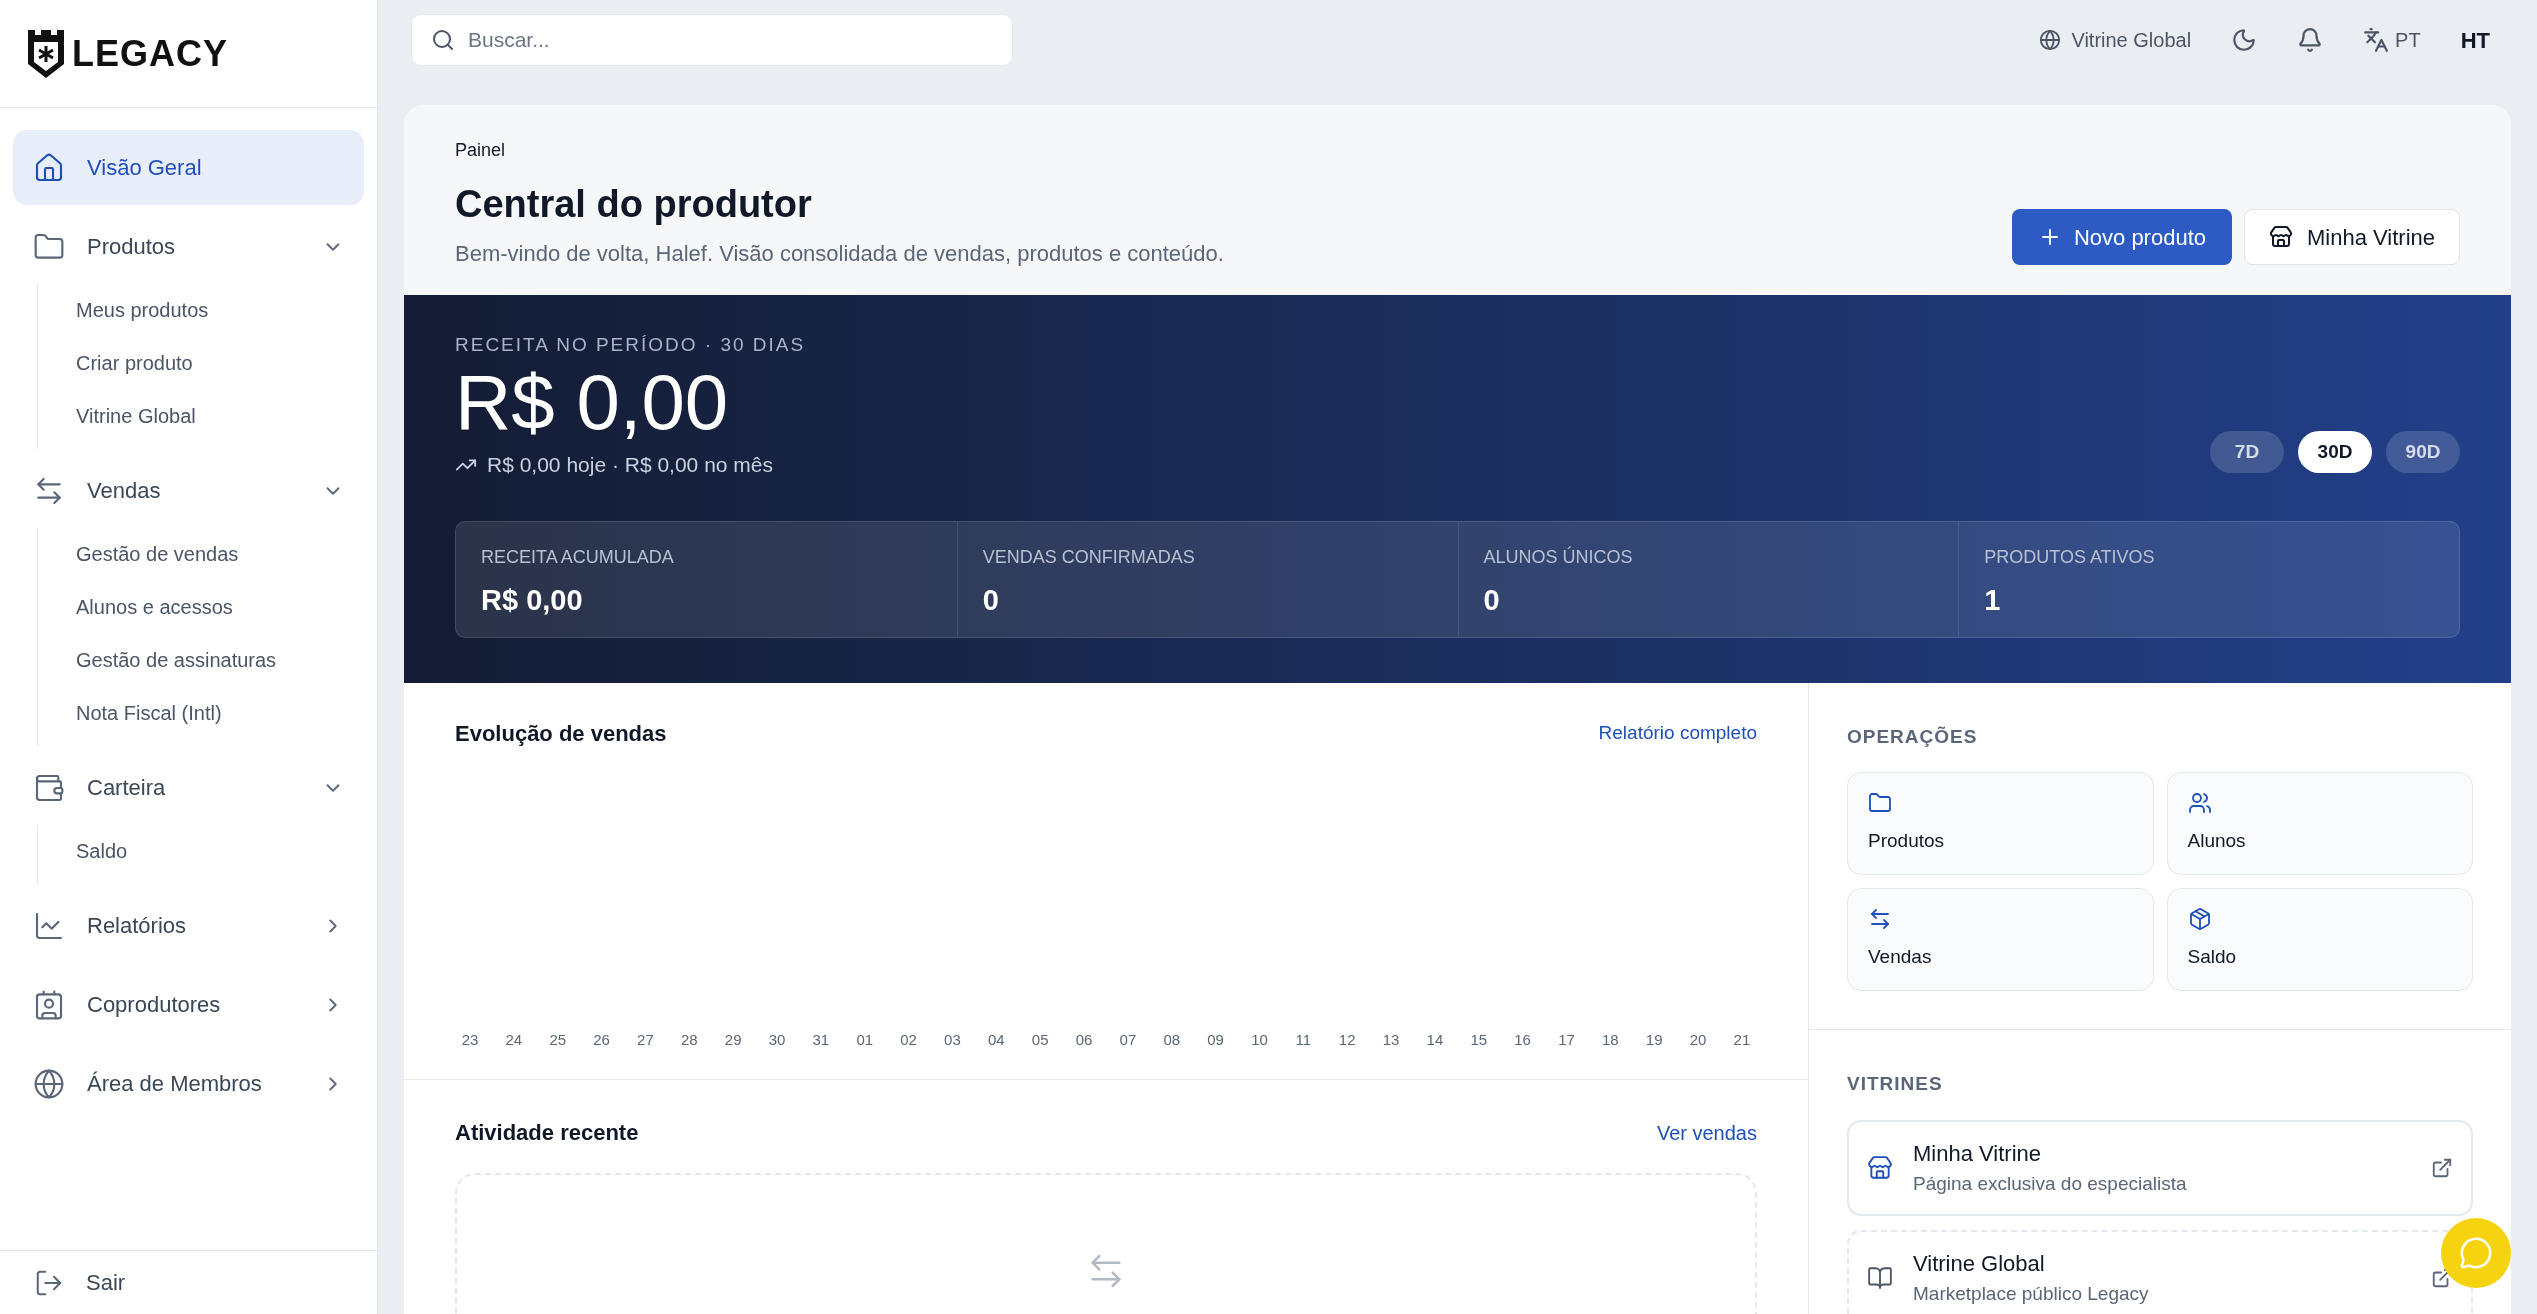 Image resolution: width=2537 pixels, height=1314 pixels. Describe the element at coordinates (514, 1039) in the screenshot. I see `axis-label: 24` at that location.